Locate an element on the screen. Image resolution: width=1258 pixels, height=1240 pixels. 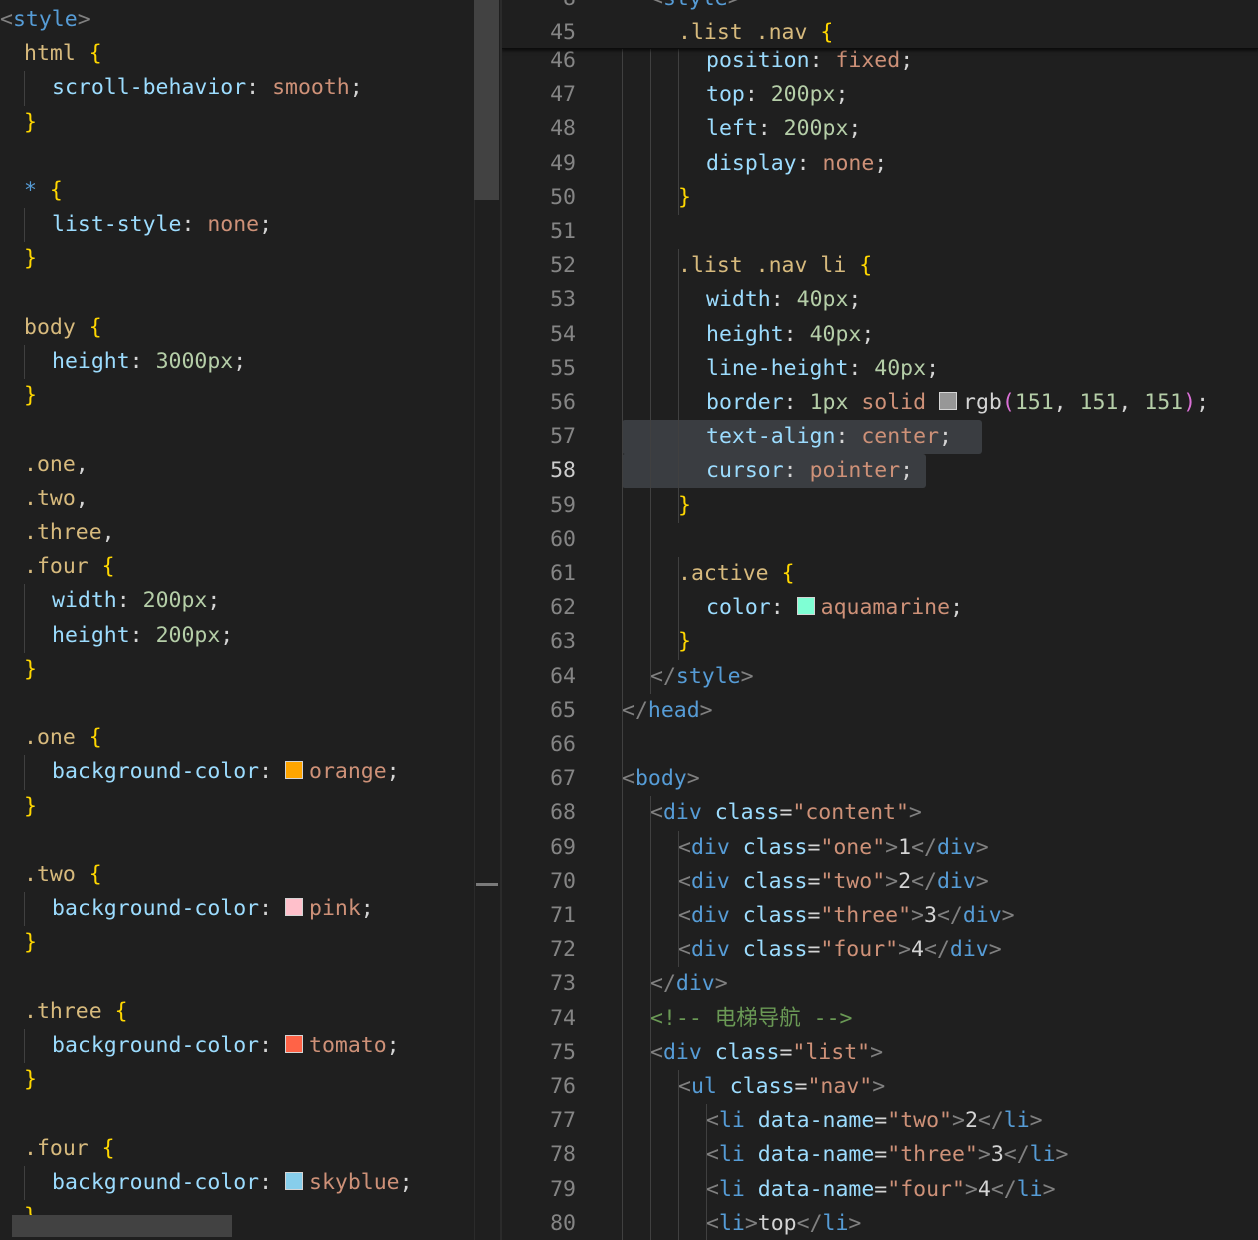
line-number: 66 is located at coordinates (539, 745).